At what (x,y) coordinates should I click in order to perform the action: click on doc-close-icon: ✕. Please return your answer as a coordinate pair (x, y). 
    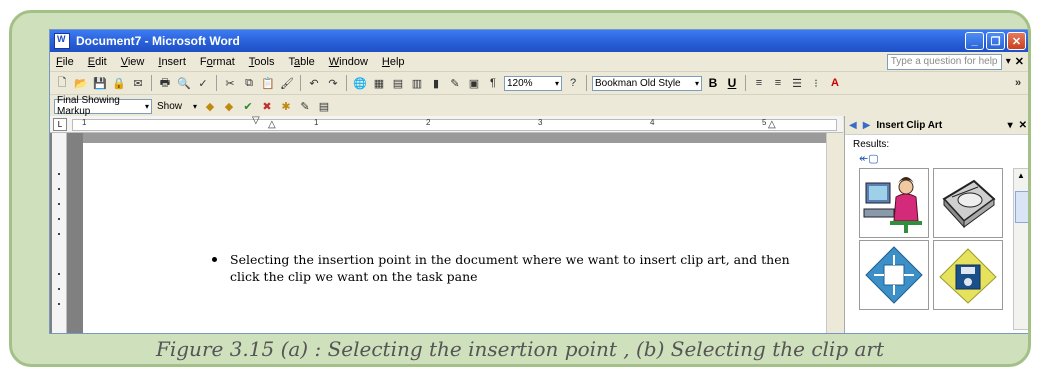
    Looking at the image, I should click on (1019, 61).